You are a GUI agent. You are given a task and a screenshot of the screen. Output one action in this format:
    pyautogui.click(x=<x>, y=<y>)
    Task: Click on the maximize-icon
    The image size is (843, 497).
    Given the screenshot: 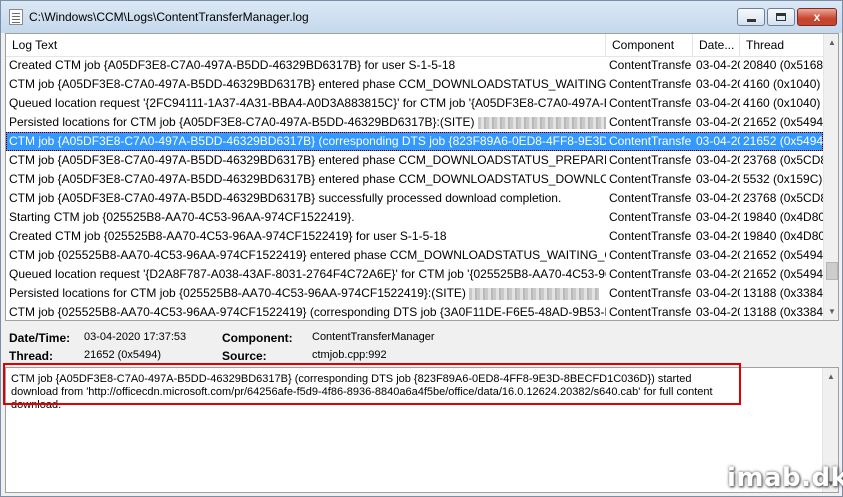 What is the action you would take?
    pyautogui.click(x=781, y=17)
    